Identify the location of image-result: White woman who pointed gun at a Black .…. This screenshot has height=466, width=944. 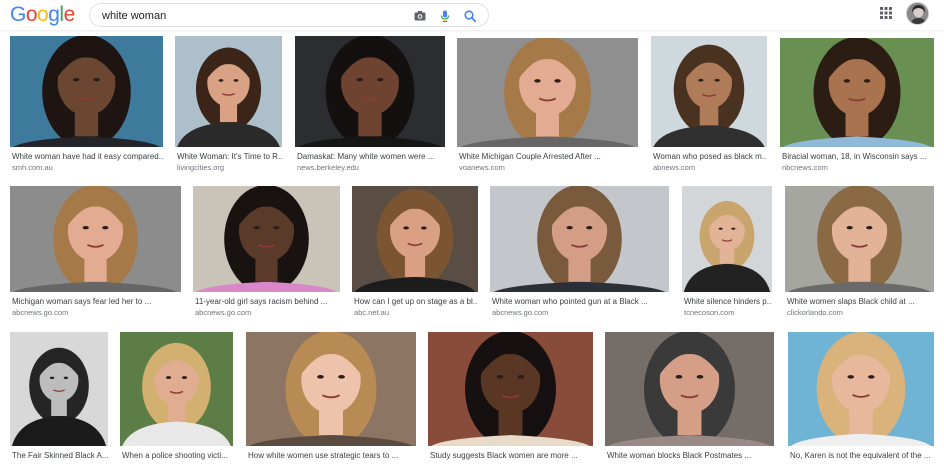
(579, 254).